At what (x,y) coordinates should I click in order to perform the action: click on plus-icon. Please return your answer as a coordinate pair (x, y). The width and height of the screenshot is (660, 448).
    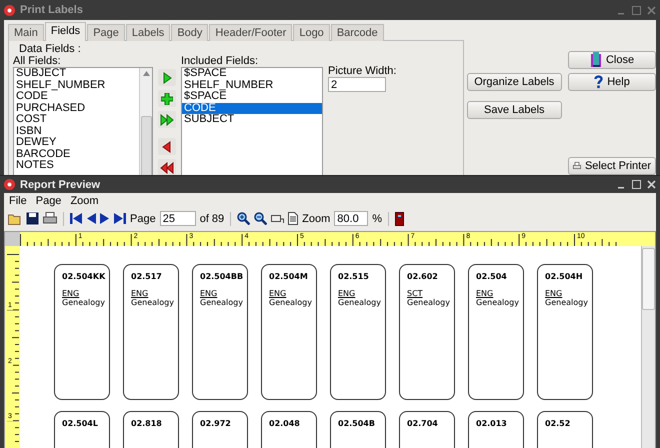
    Looking at the image, I should click on (167, 98).